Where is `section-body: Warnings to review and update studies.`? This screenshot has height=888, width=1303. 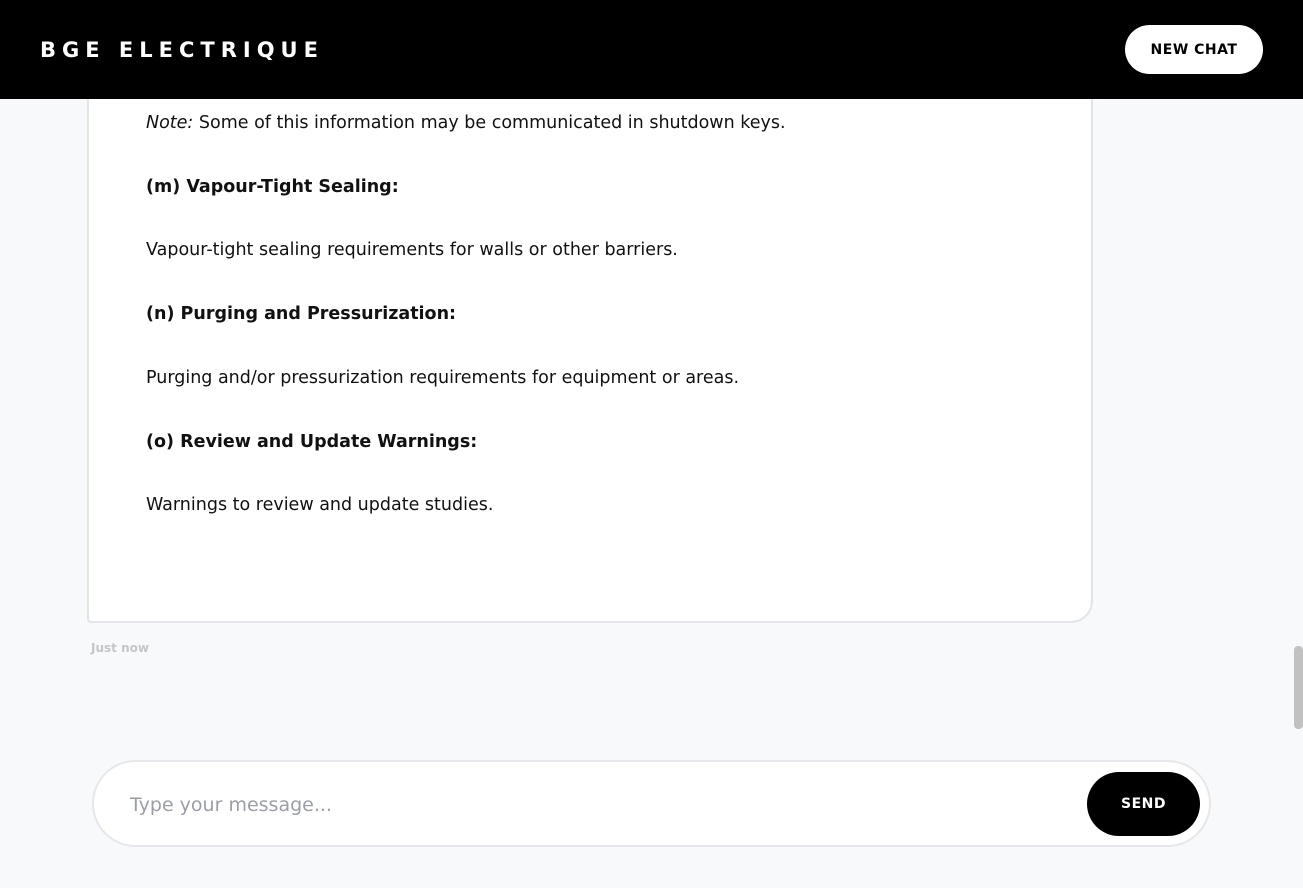
section-body: Warnings to review and update studies. is located at coordinates (320, 505).